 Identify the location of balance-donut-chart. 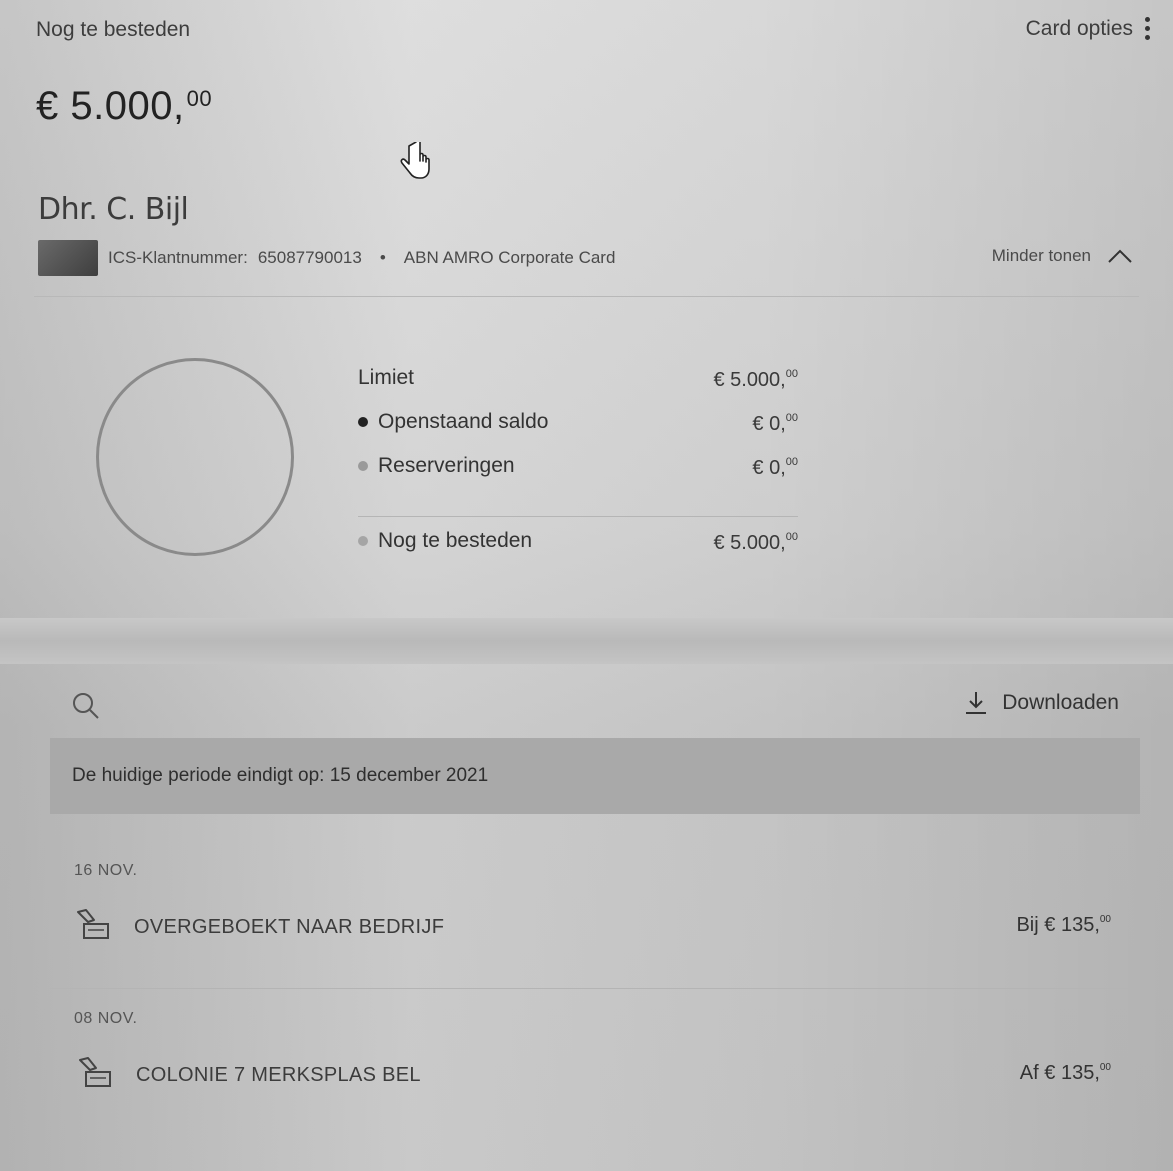
(195, 457).